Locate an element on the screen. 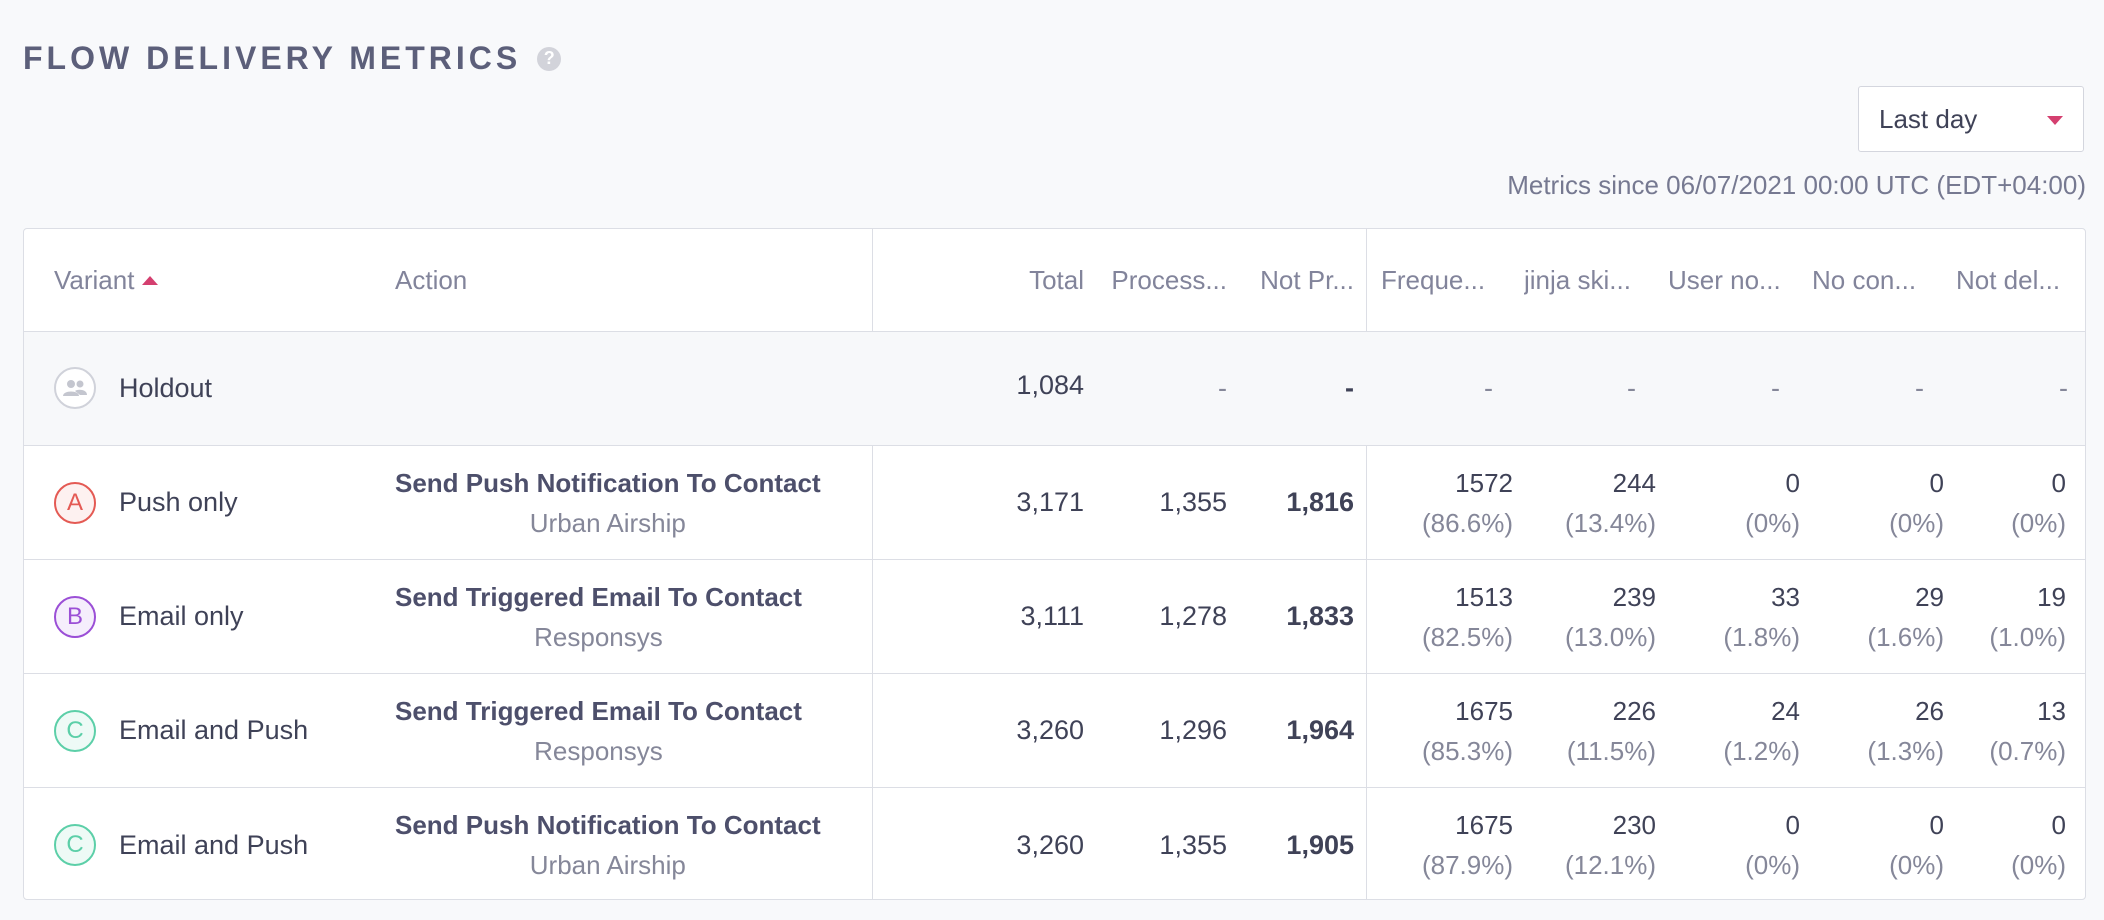 The width and height of the screenshot is (2104, 920). cell-processed: 1,296 is located at coordinates (1193, 730).